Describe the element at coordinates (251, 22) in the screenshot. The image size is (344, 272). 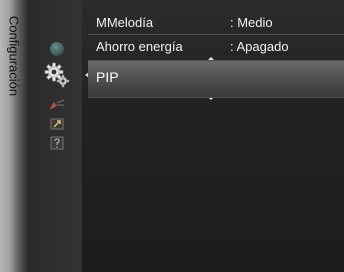
I see `menu-row-value: : Medio` at that location.